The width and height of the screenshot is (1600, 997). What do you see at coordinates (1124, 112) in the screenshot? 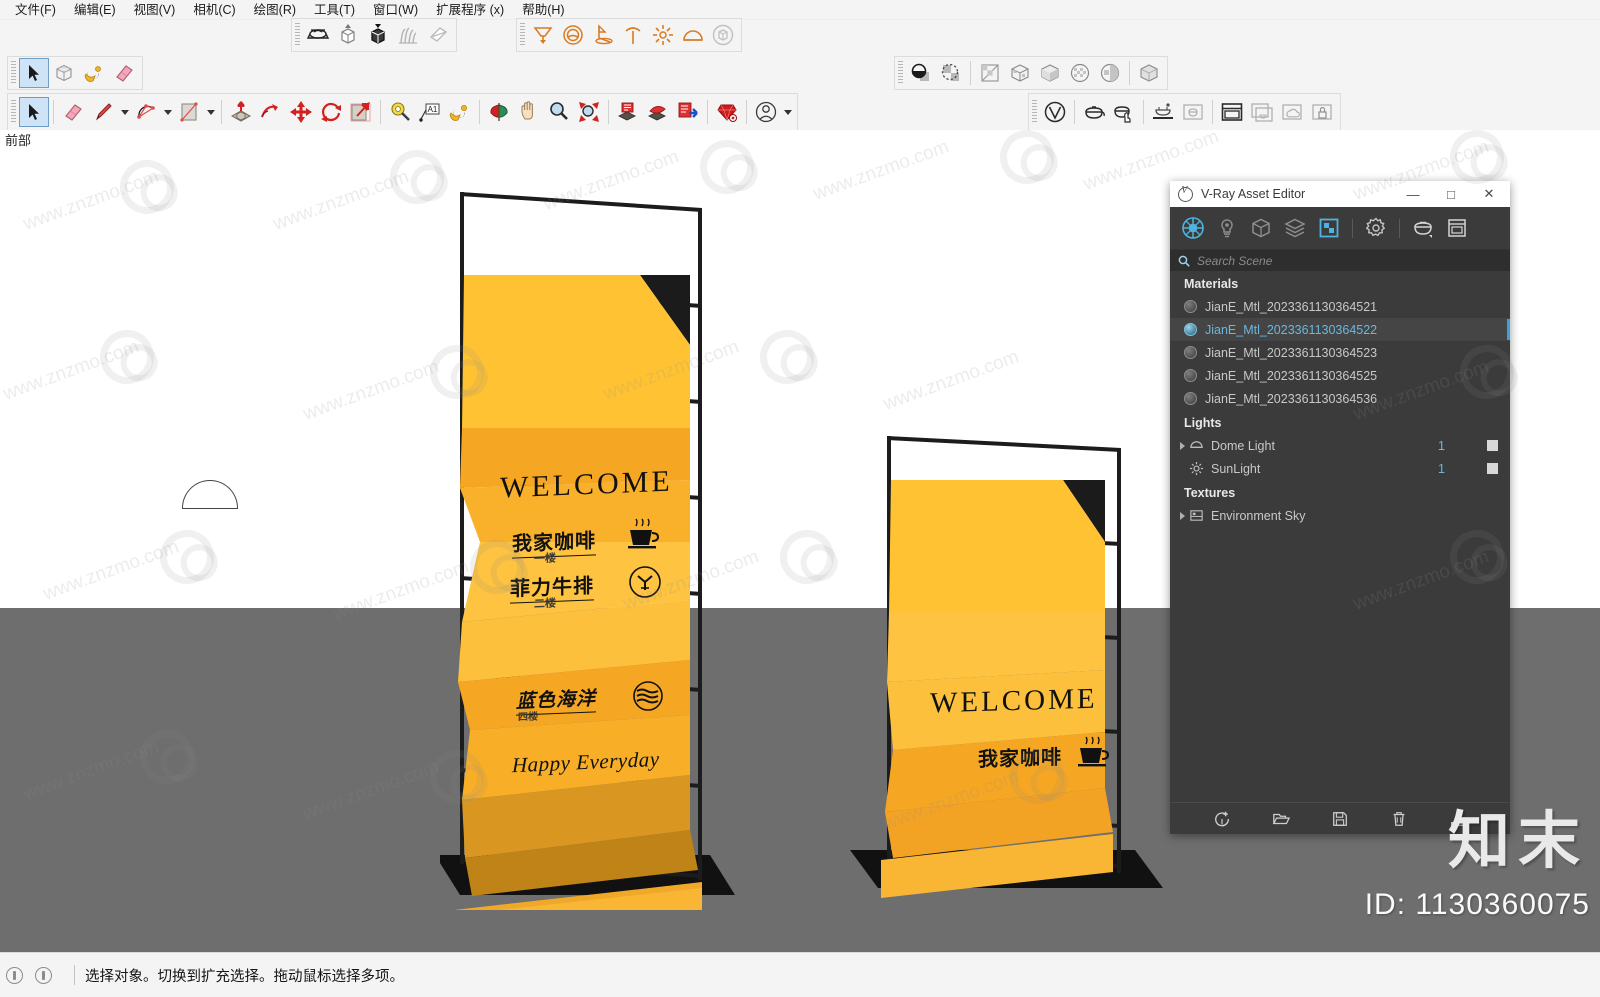
I see `vray-interactive-render-button` at bounding box center [1124, 112].